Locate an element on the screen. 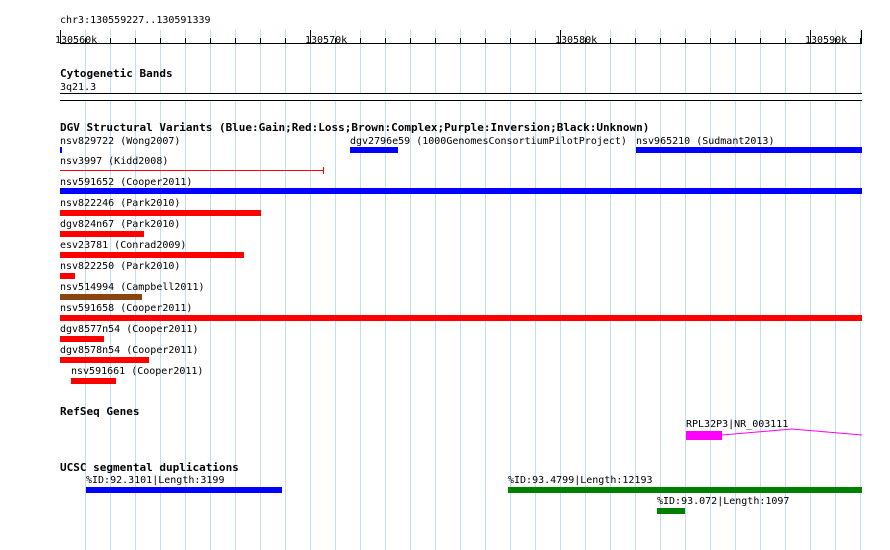  dgv-feature-label: nsv591652 (Cooper2011) is located at coordinates (126, 182).